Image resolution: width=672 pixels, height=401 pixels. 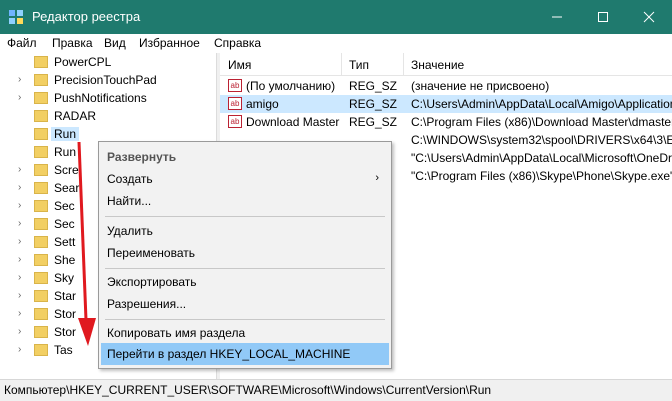 I want to click on tree-node-label: Scre, so click(x=66, y=170).